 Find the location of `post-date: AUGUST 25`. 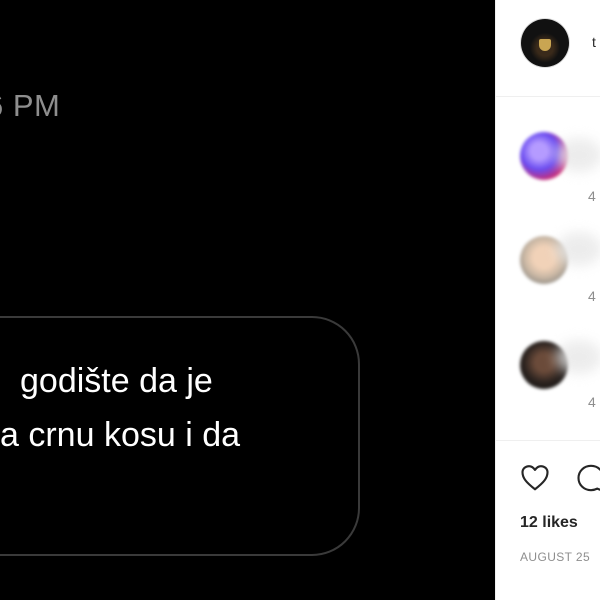

post-date: AUGUST 25 is located at coordinates (555, 557).